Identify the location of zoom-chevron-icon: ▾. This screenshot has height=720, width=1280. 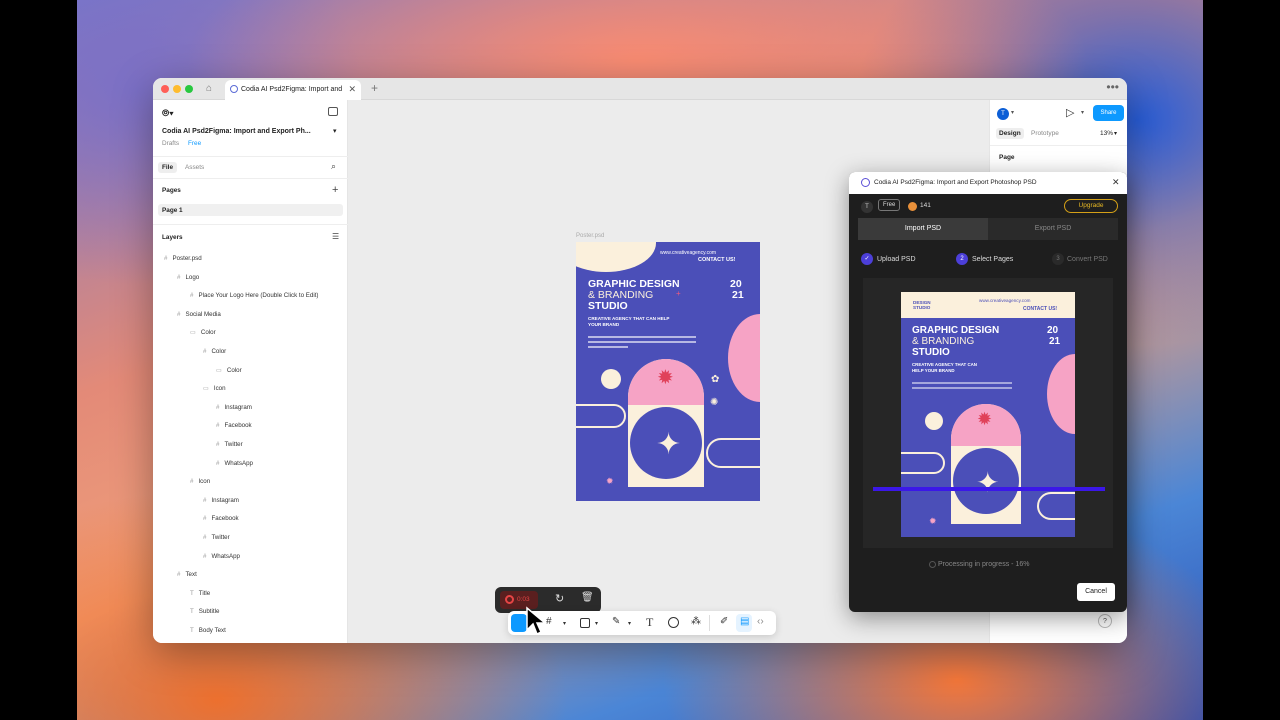
(1115, 133).